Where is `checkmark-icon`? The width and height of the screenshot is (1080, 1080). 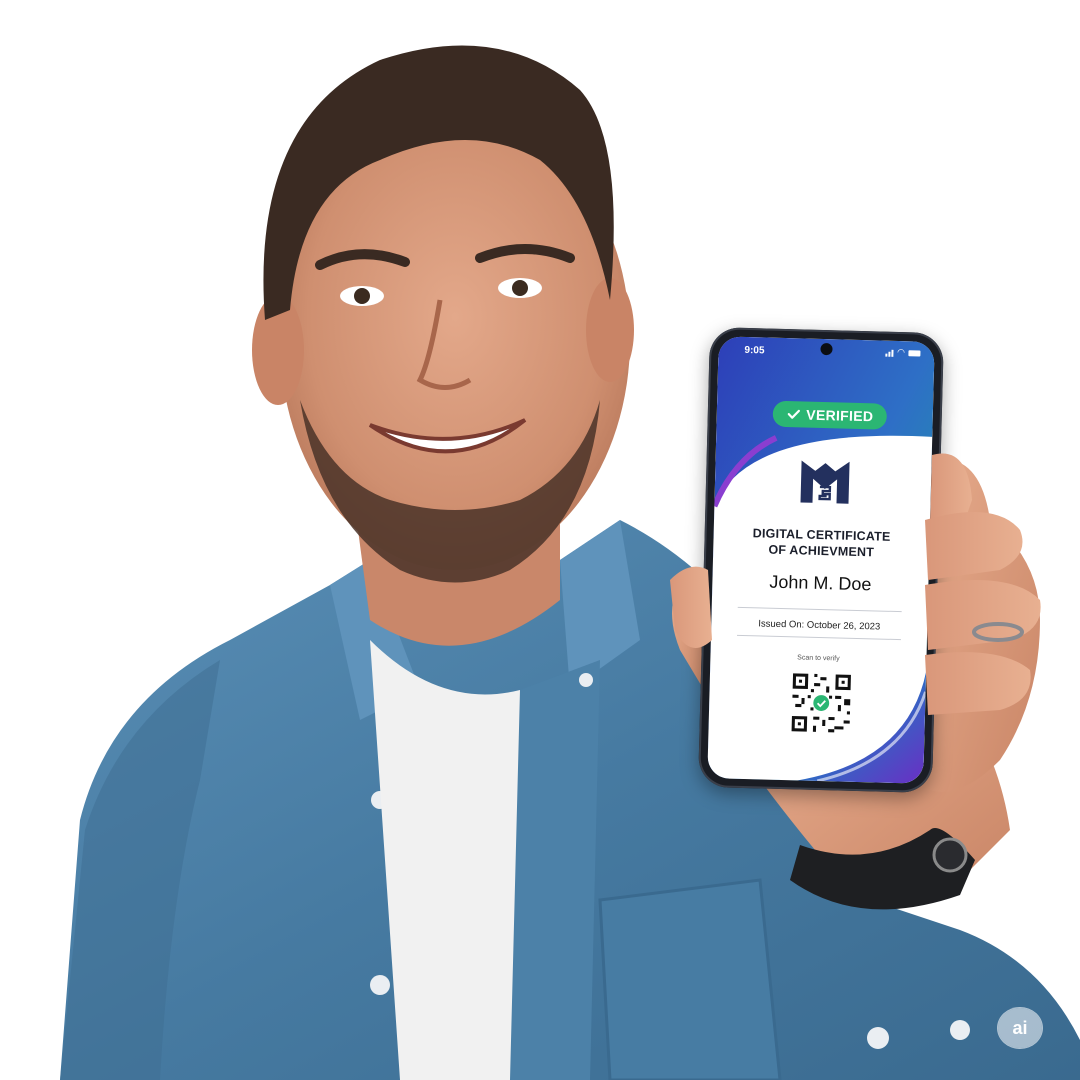 checkmark-icon is located at coordinates (793, 414).